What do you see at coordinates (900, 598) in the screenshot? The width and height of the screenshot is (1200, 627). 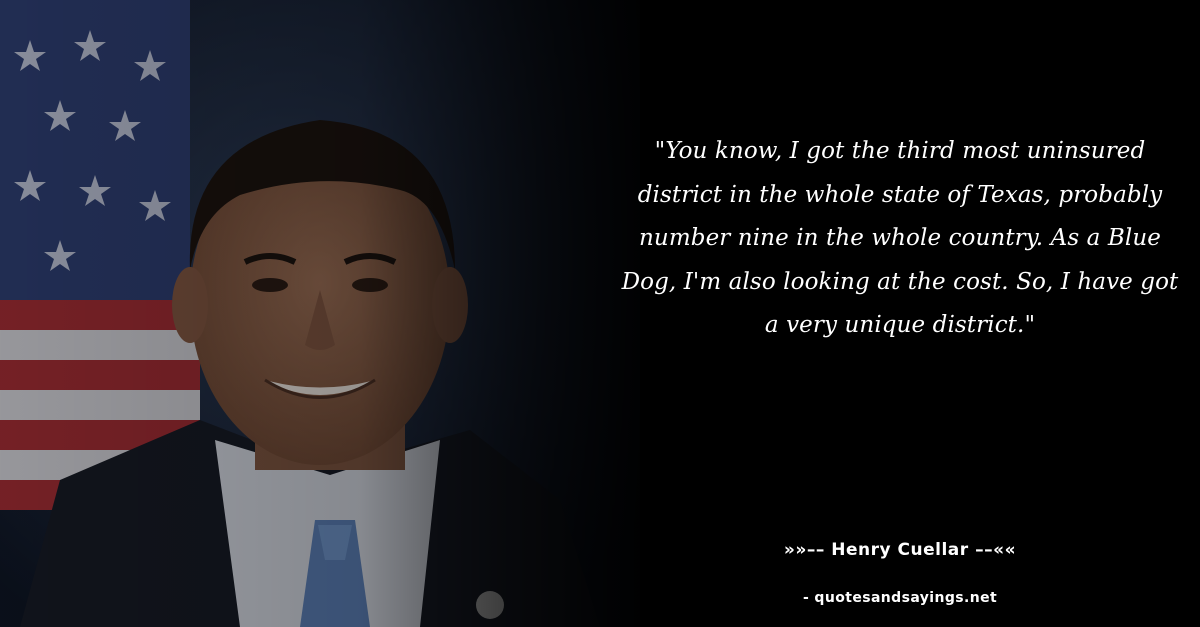 I see `site-credit: - quotesandsayings.net` at bounding box center [900, 598].